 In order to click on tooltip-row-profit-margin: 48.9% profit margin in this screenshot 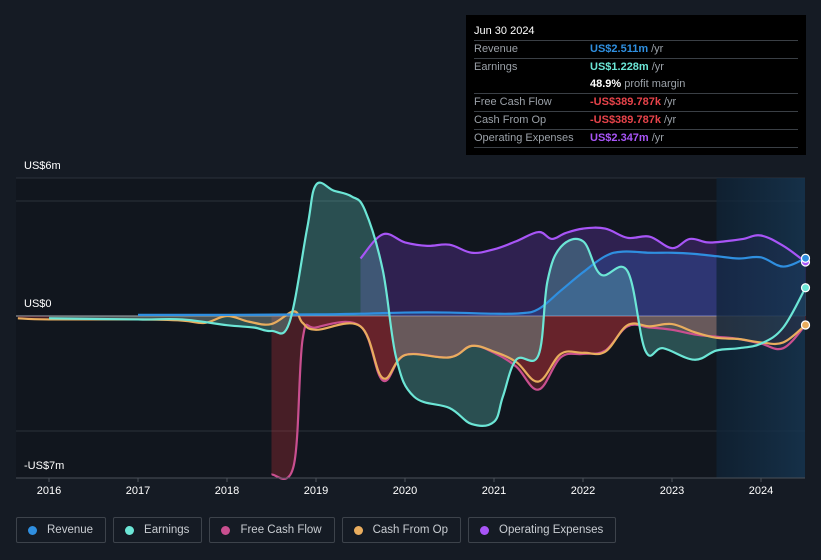, I will do `click(636, 85)`.